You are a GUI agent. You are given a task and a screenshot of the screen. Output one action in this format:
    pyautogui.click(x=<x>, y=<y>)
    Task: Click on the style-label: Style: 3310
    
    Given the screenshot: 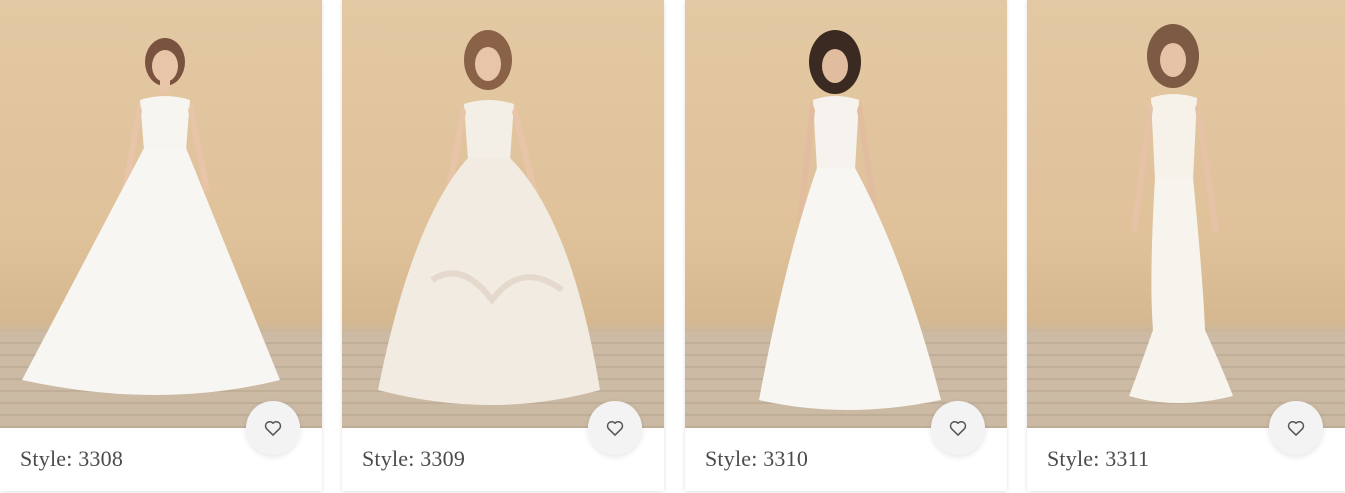 What is the action you would take?
    pyautogui.click(x=756, y=459)
    